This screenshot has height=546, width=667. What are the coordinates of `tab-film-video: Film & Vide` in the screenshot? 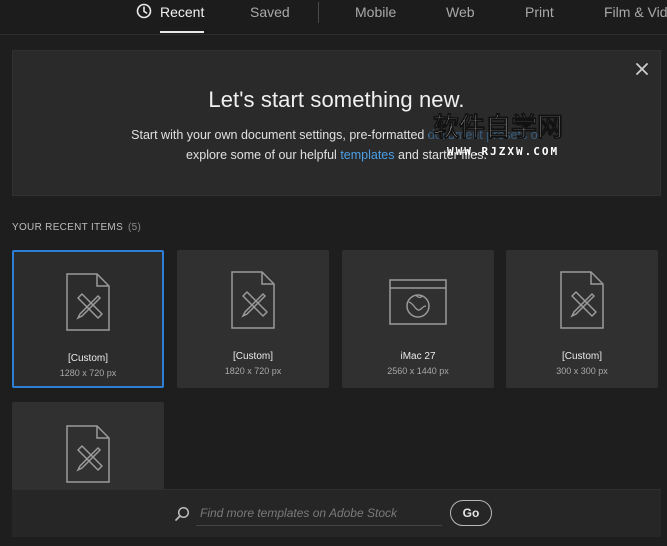 It's located at (635, 16).